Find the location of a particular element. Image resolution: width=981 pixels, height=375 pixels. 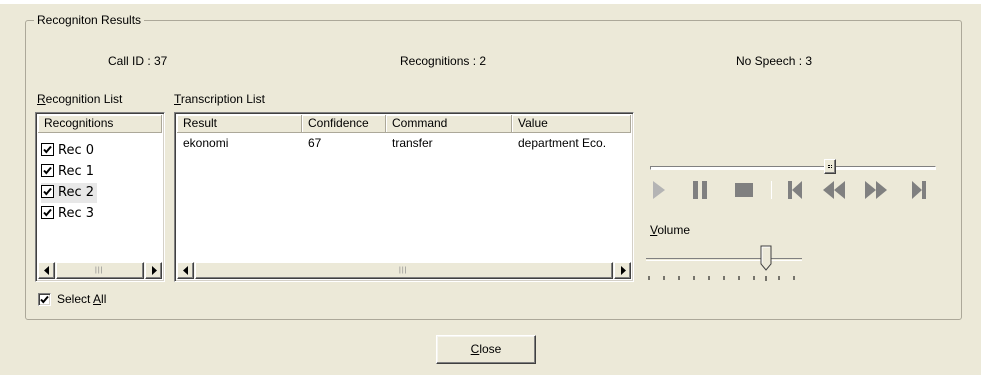

select-all-label: Select All is located at coordinates (81, 299).